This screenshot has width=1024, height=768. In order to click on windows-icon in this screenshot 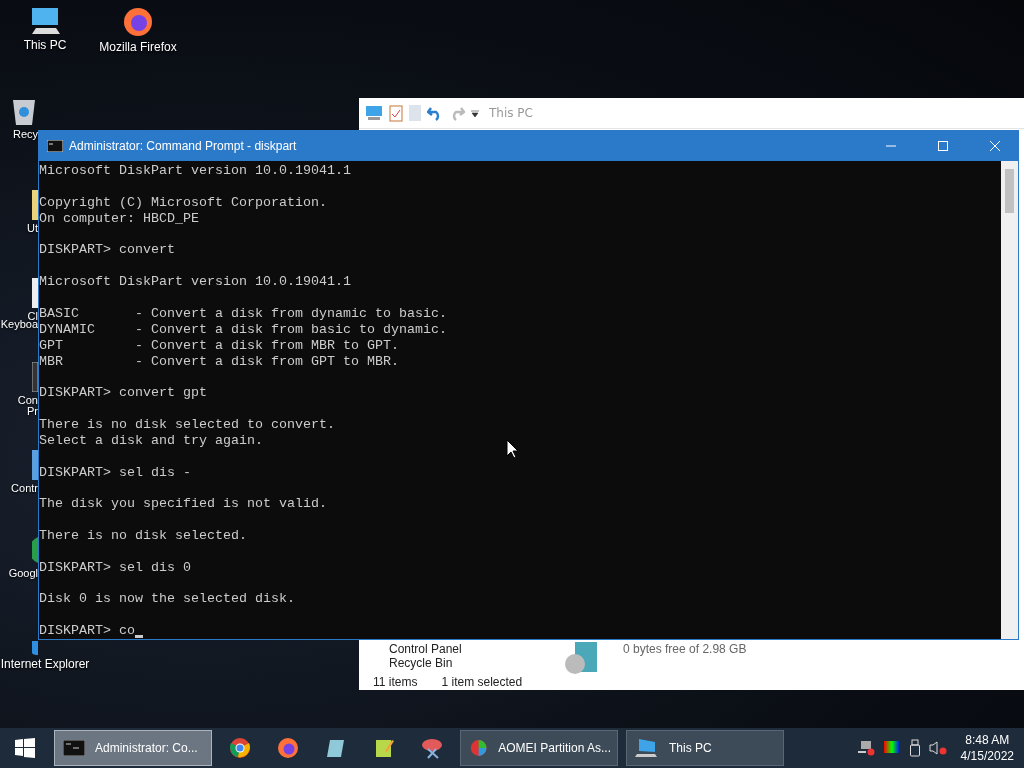, I will do `click(25, 748)`.